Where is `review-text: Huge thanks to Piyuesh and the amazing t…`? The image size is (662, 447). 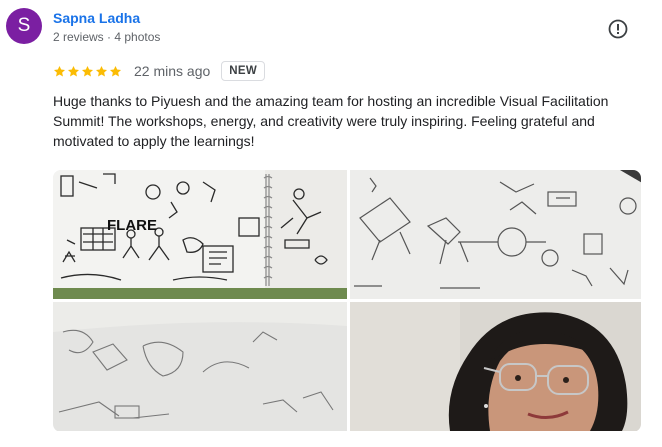
review-text: Huge thanks to Piyuesh and the amazing t… is located at coordinates (331, 121).